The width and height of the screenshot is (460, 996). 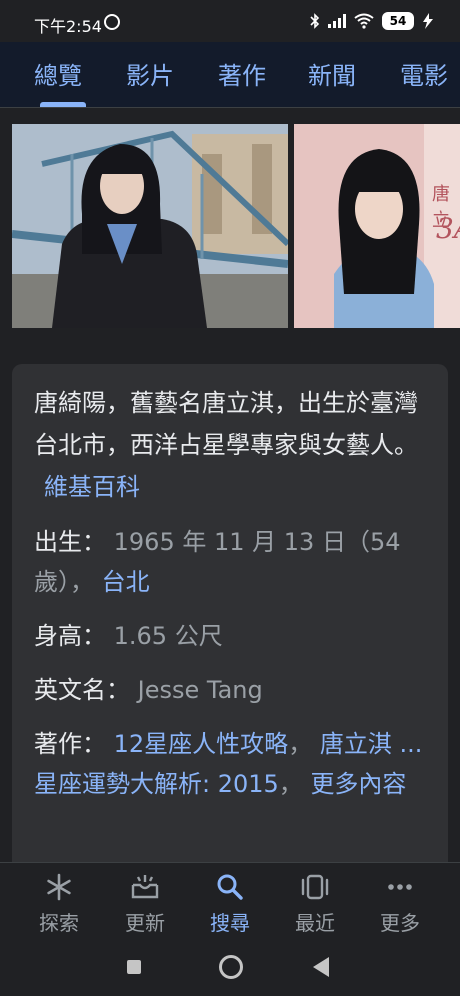 I want to click on status-right: 54, so click(x=372, y=21).